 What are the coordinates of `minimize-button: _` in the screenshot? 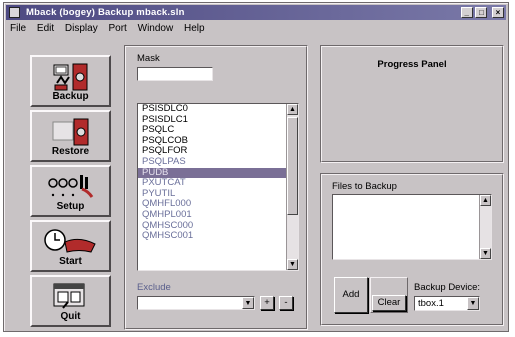 It's located at (466, 12).